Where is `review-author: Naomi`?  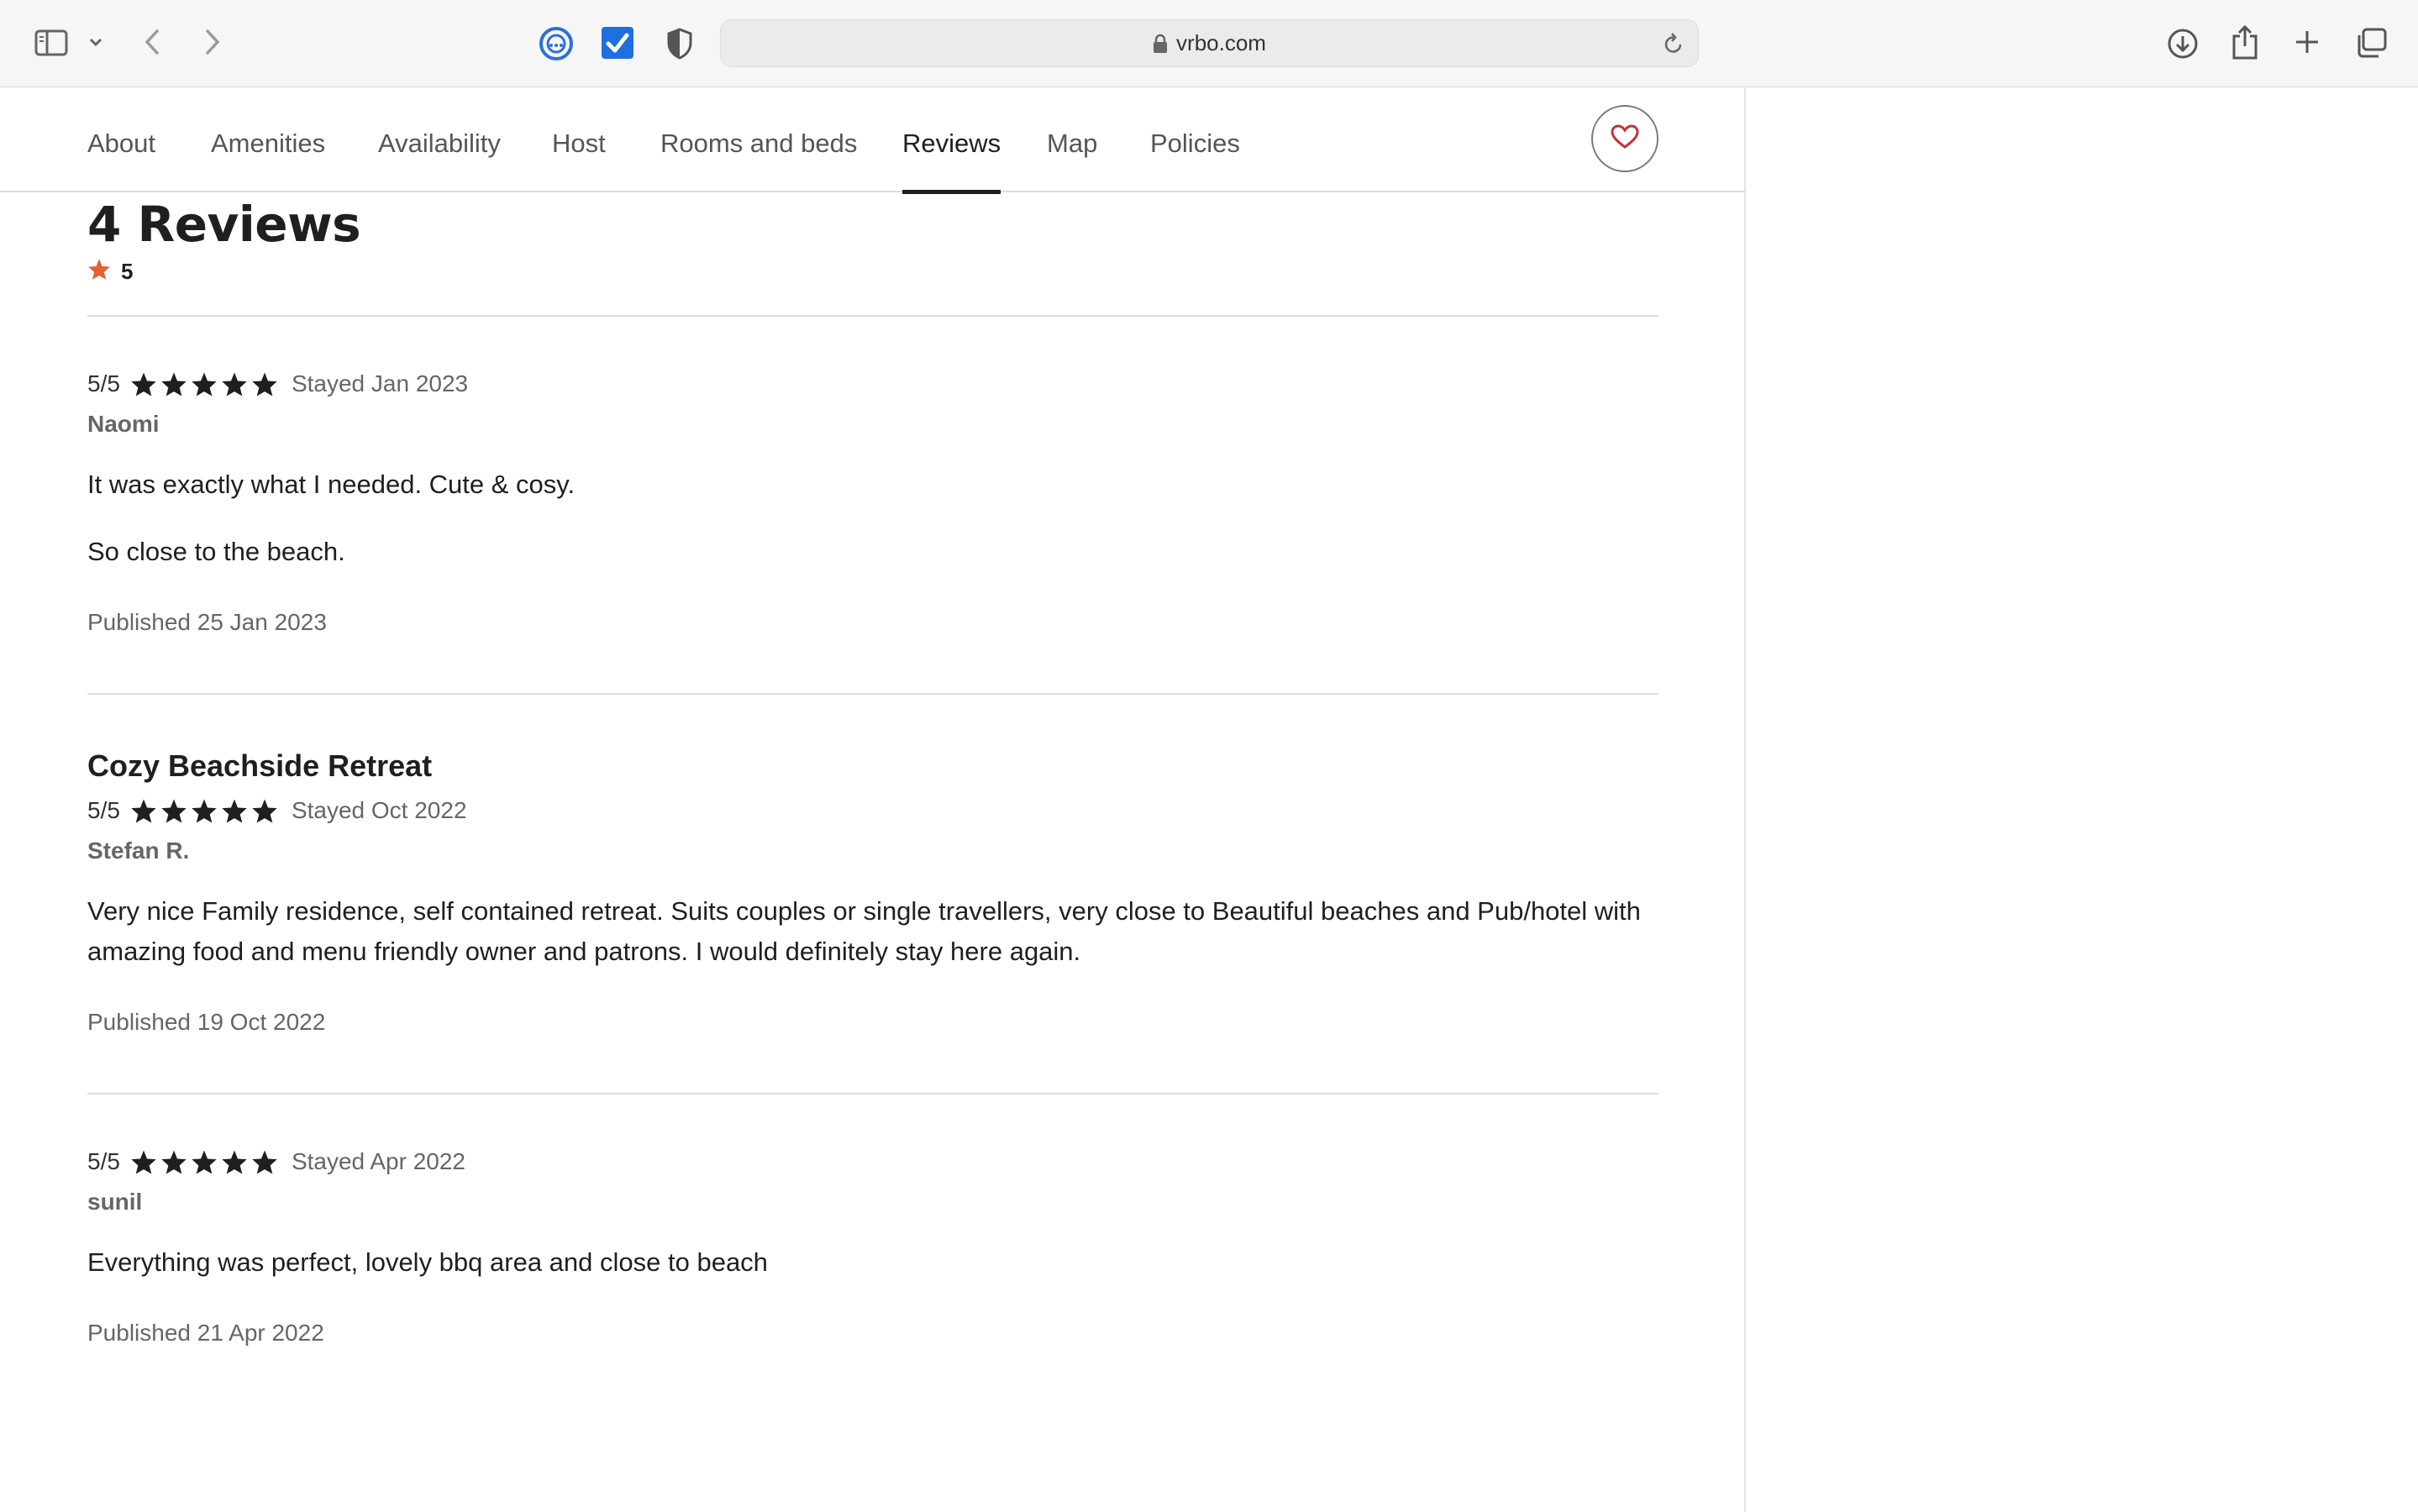 review-author: Naomi is located at coordinates (124, 424).